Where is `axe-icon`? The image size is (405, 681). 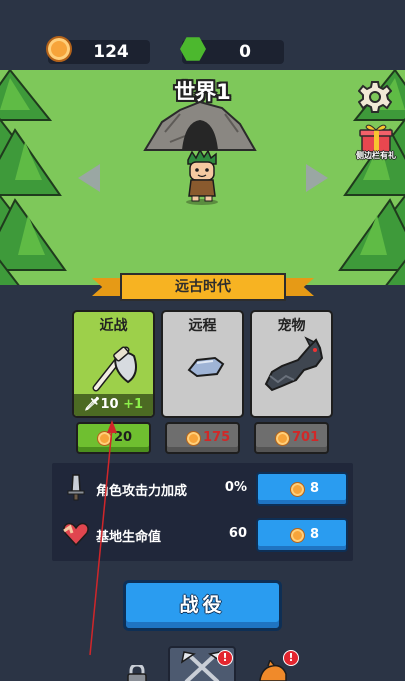 axe-icon is located at coordinates (114, 369).